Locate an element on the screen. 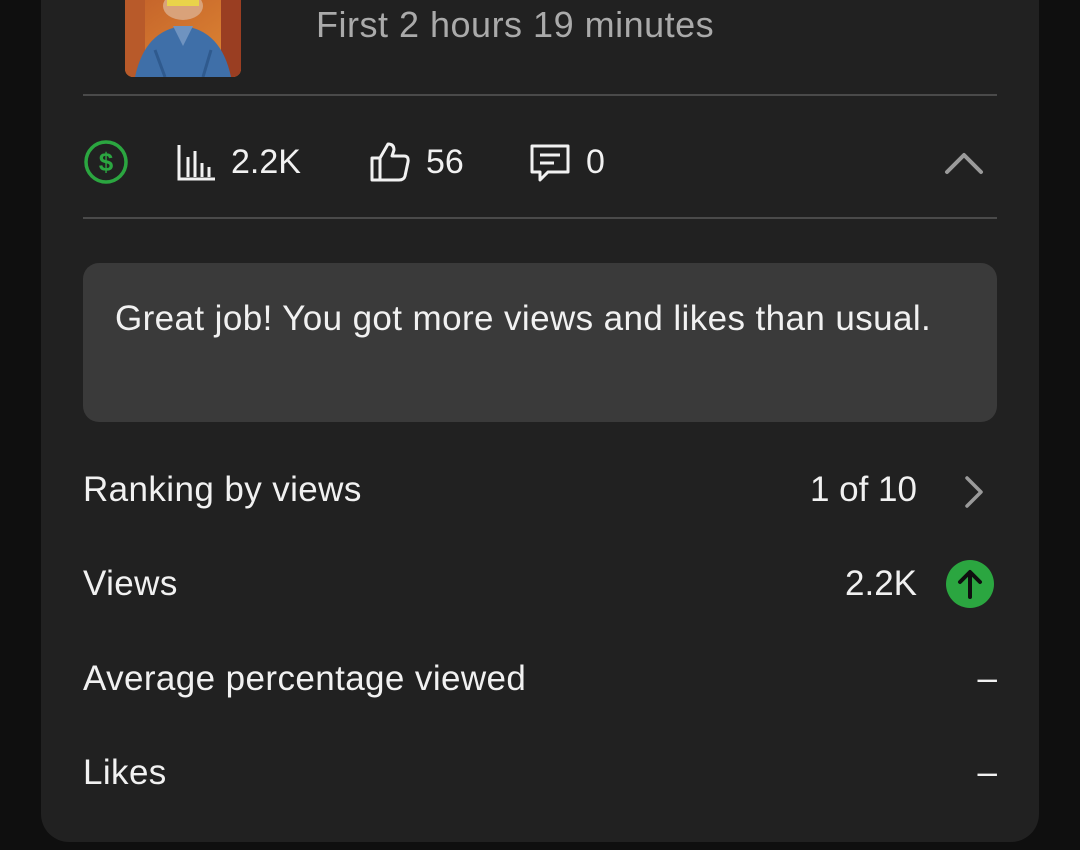  divider-bottom is located at coordinates (540, 218).